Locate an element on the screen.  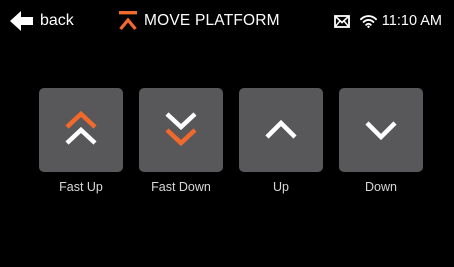
back-button: back is located at coordinates (42, 21).